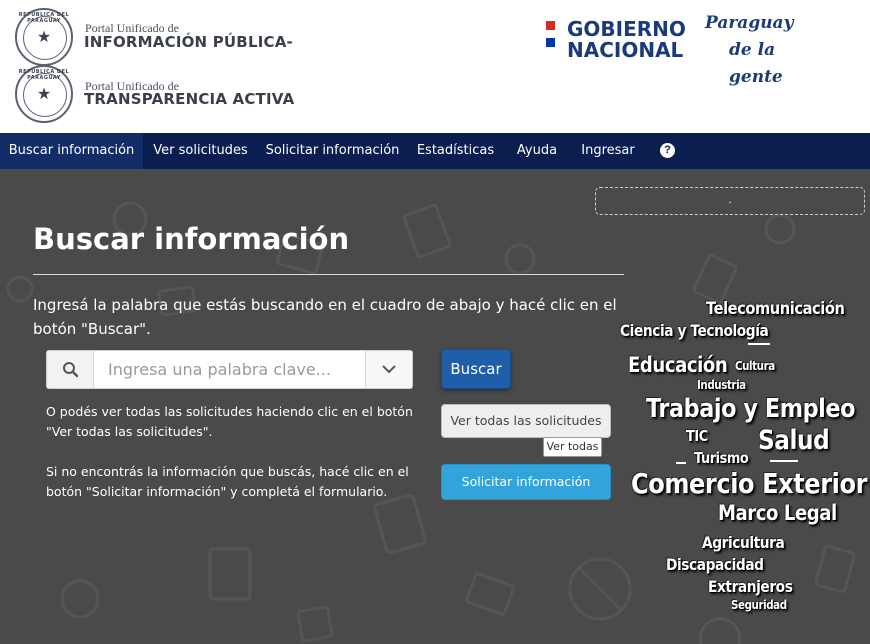 This screenshot has width=870, height=644. Describe the element at coordinates (537, 151) in the screenshot. I see `nav-ayuda: Ayuda` at that location.